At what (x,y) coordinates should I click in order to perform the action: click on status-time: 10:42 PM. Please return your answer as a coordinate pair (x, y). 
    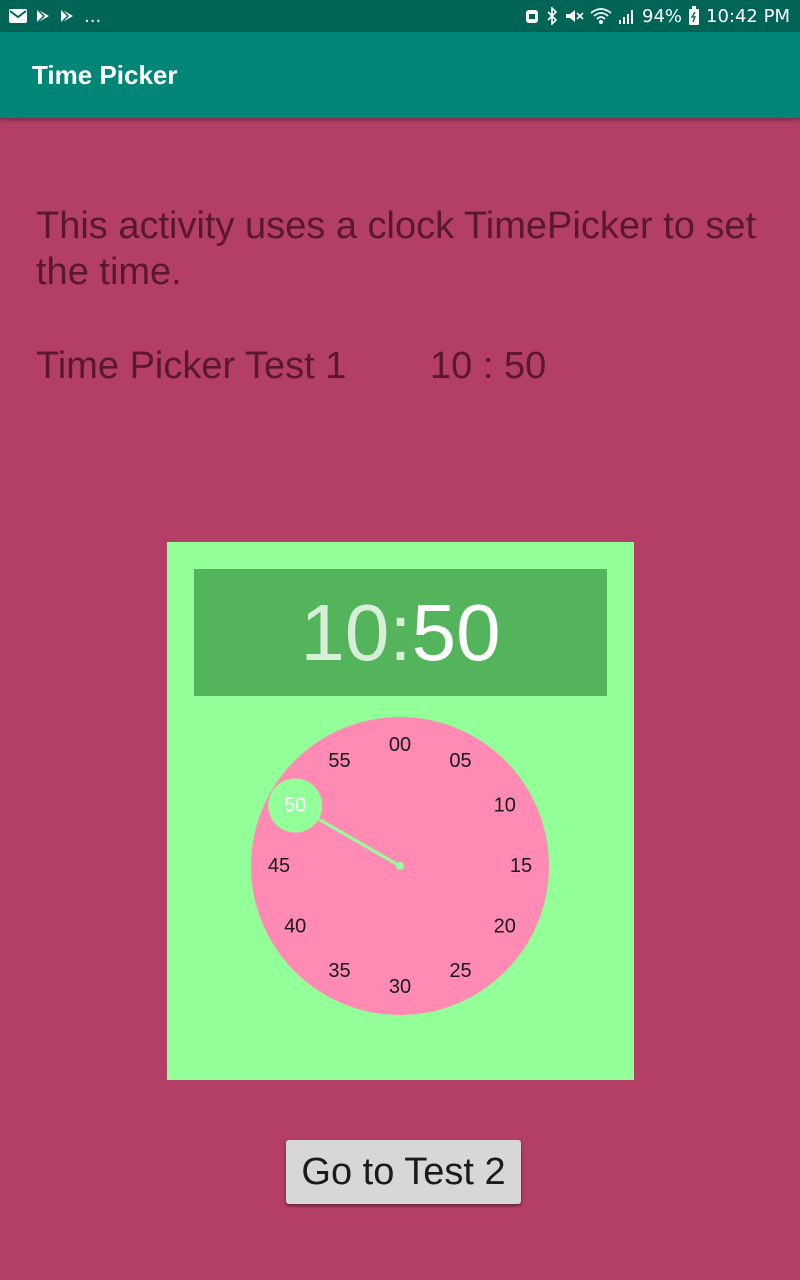
    Looking at the image, I should click on (748, 16).